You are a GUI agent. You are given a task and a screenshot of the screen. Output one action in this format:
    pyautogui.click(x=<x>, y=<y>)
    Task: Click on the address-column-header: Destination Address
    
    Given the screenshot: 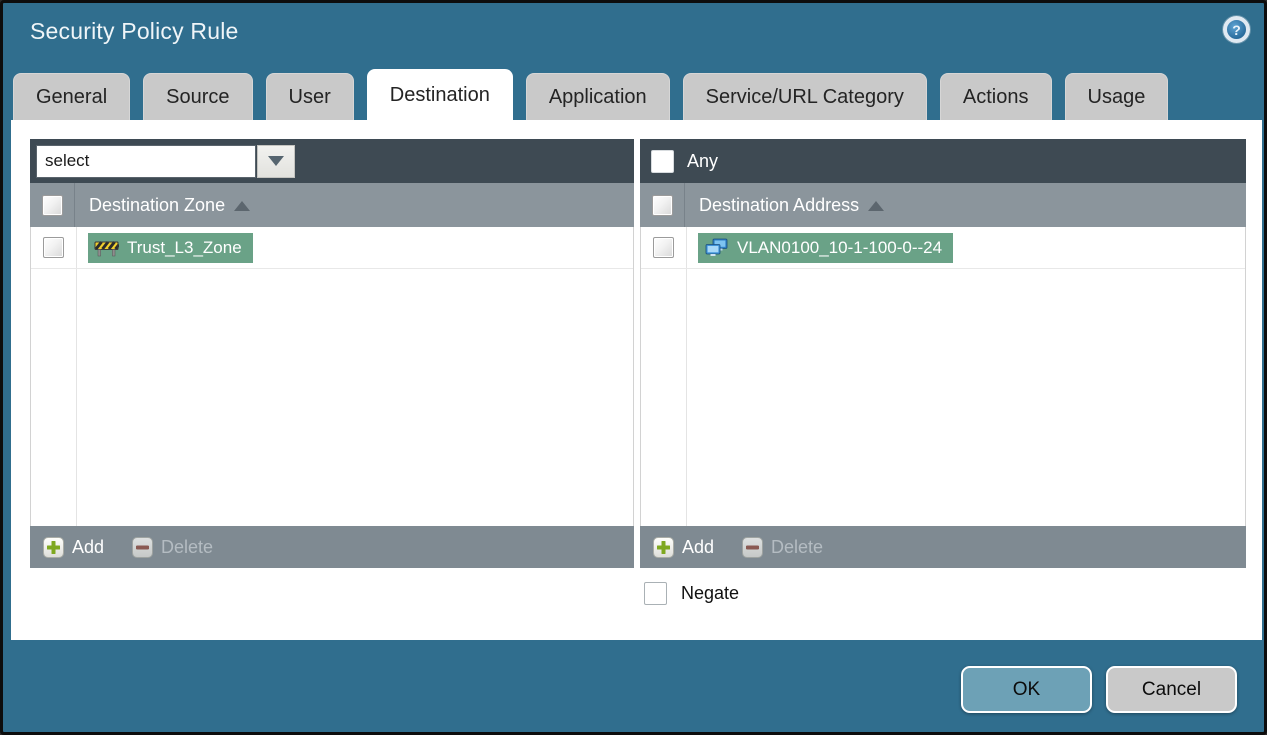 What is the action you would take?
    pyautogui.click(x=943, y=205)
    